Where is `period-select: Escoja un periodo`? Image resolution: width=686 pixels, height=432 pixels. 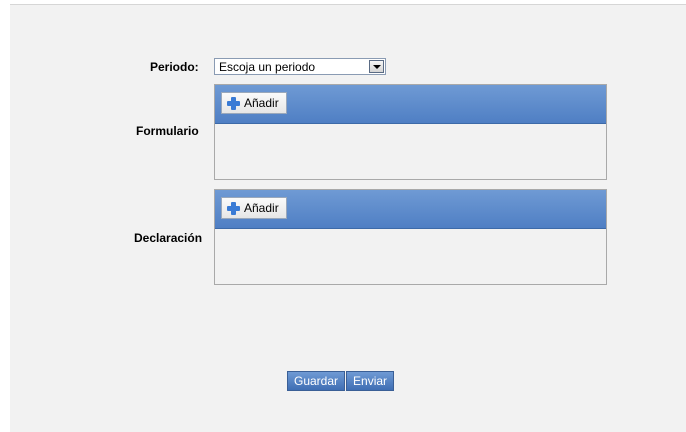
period-select: Escoja un periodo is located at coordinates (300, 66).